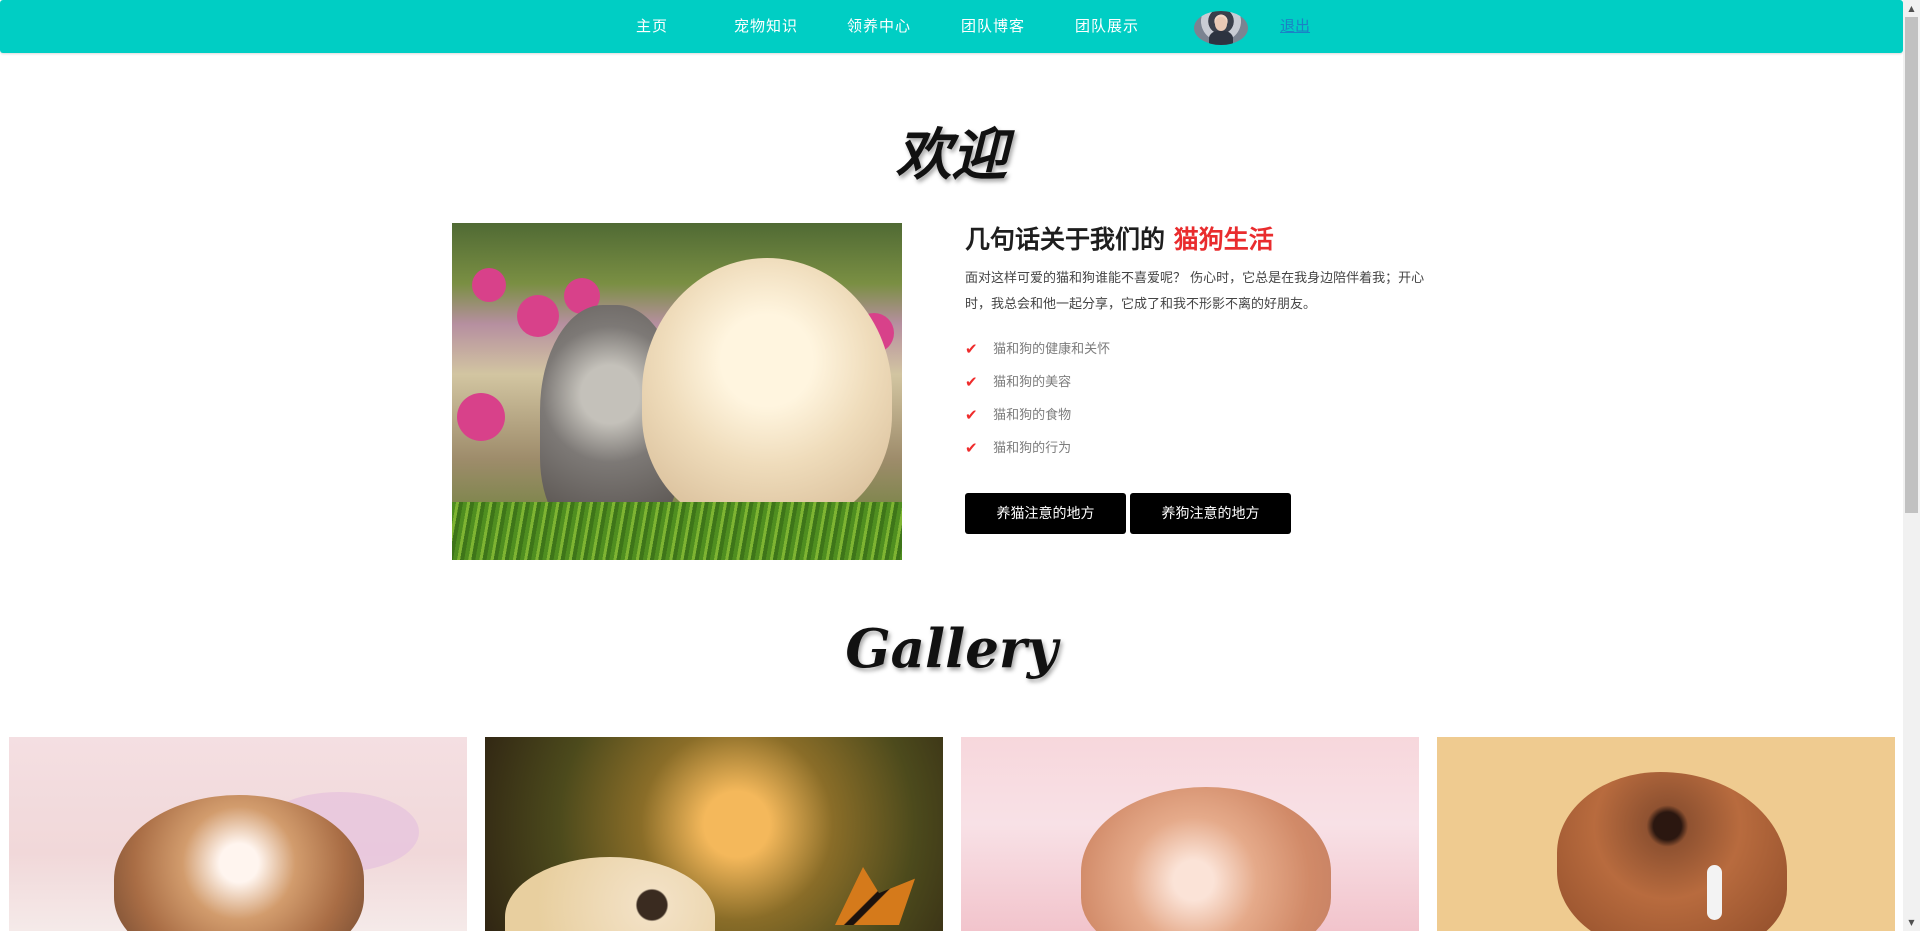 The image size is (1920, 931). What do you see at coordinates (1032, 382) in the screenshot?
I see `feature-label: 猫和狗的美容` at bounding box center [1032, 382].